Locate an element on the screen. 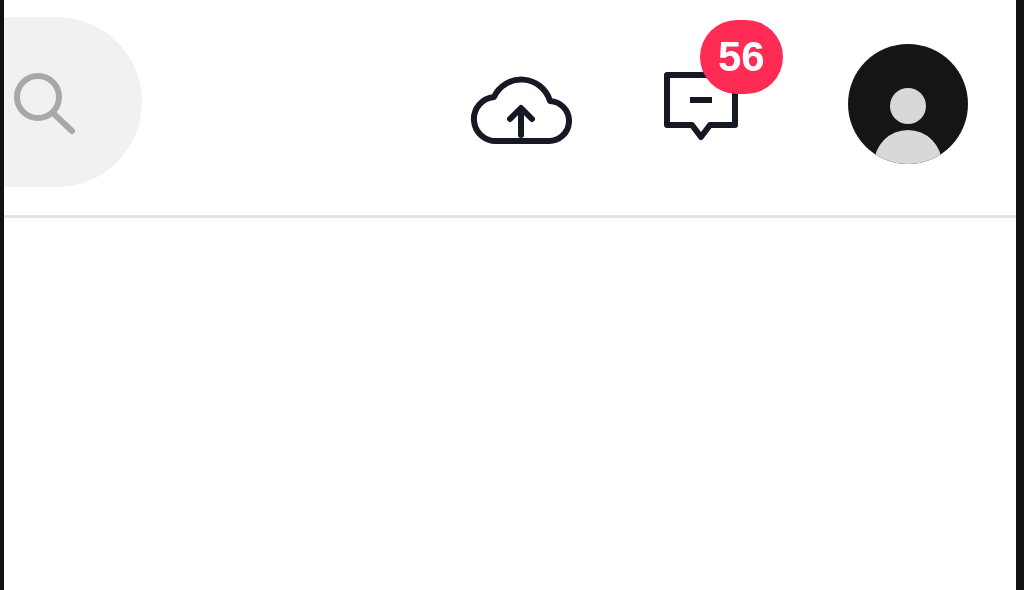 The image size is (1024, 590). search-field is located at coordinates (73, 101).